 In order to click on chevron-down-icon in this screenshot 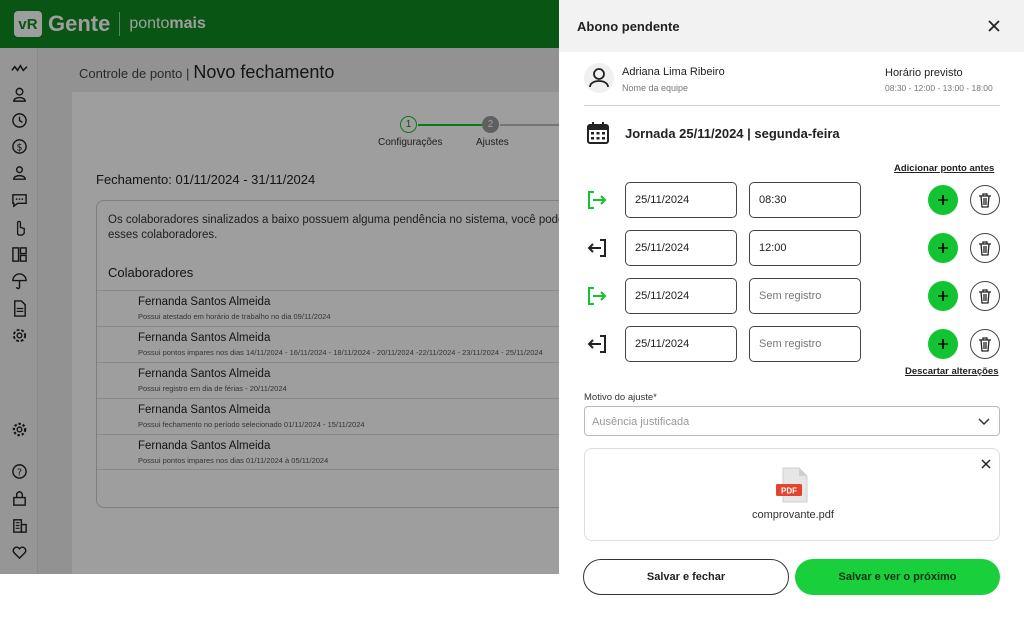, I will do `click(984, 422)`.